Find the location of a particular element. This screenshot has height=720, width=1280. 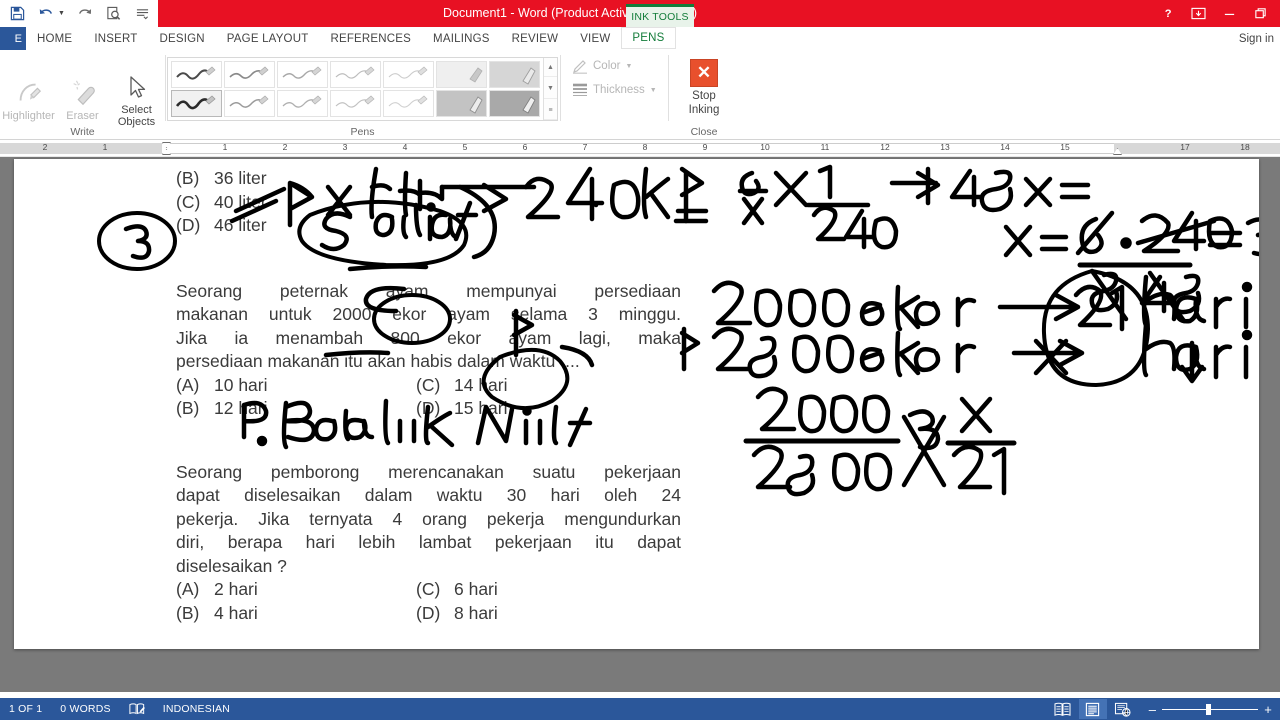

window-controls: ? is located at coordinates (1214, 13).